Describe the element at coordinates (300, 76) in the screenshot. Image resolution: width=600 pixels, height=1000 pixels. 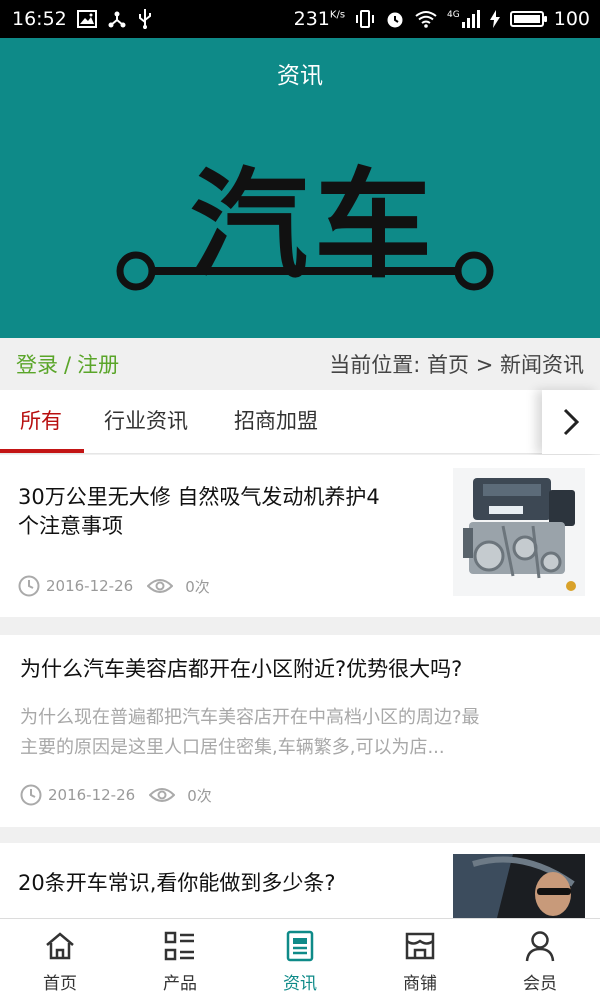
I see `page-title: 资讯` at that location.